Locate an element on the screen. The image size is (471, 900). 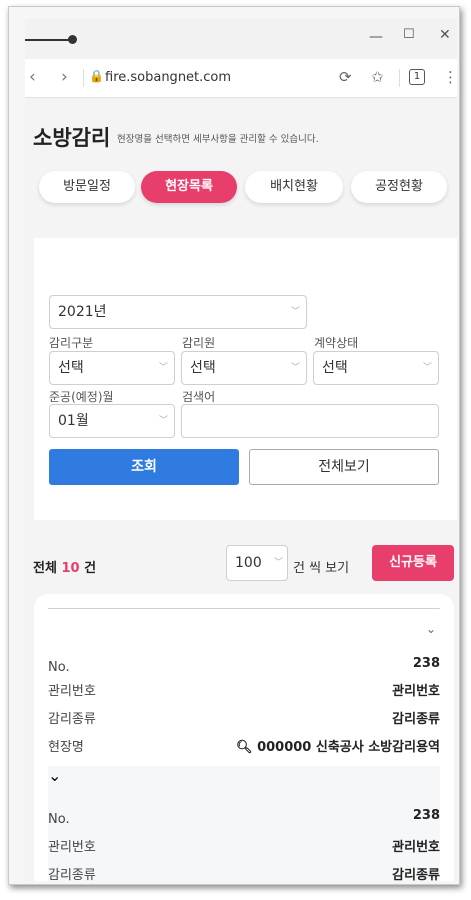
contract-status-label: 계약상태 is located at coordinates (336, 343).